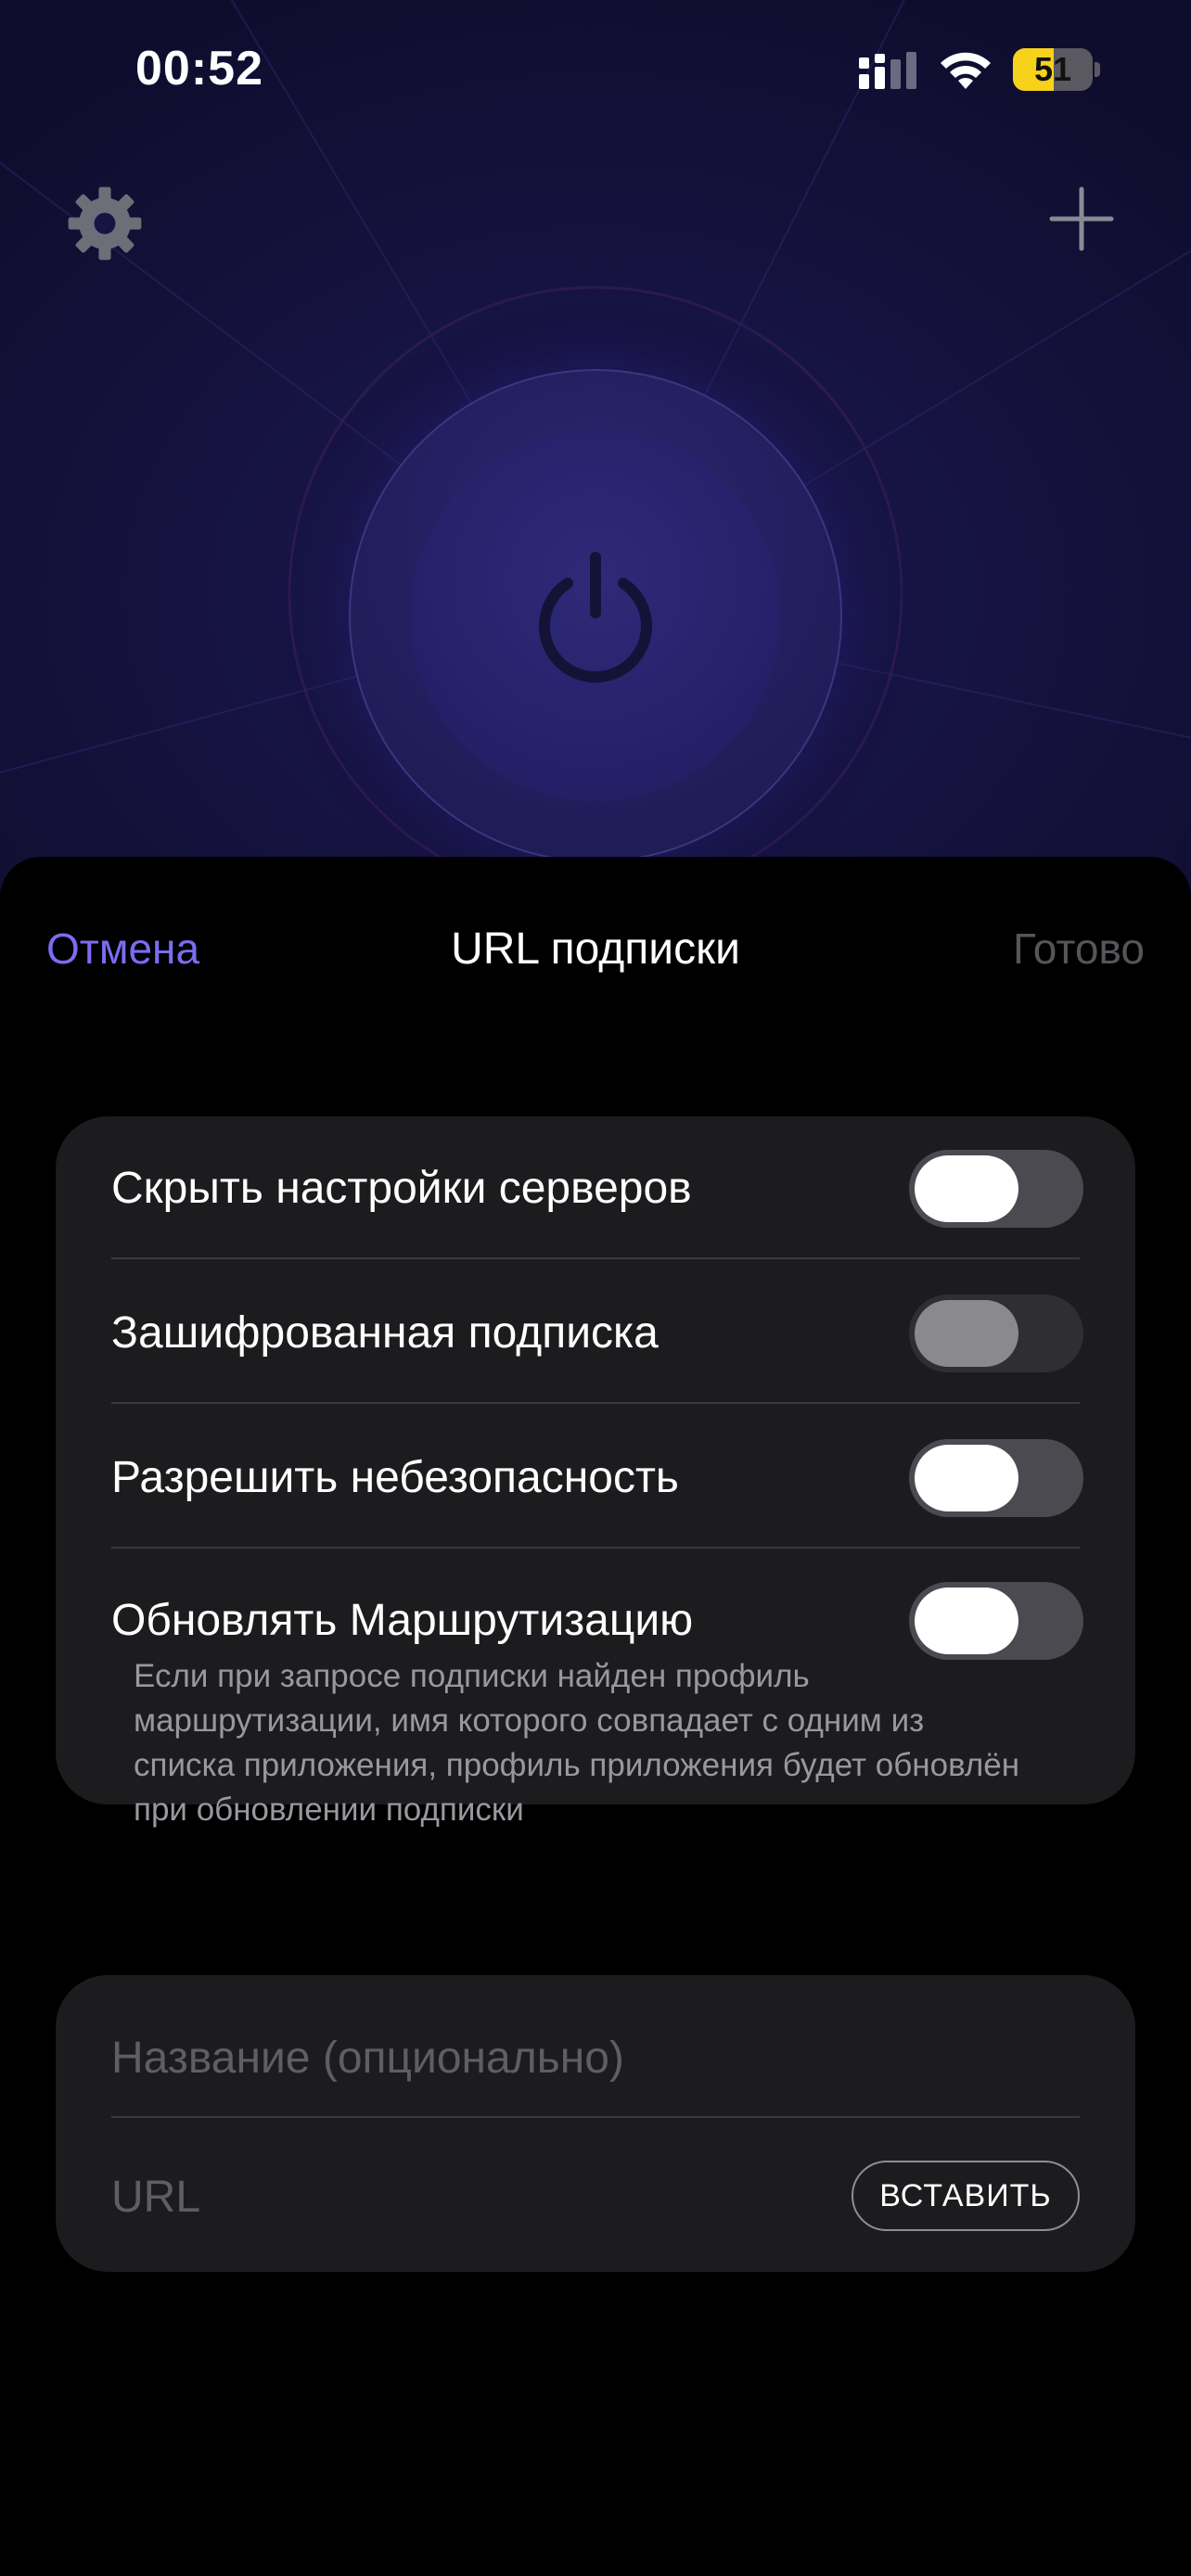 The height and width of the screenshot is (2576, 1191). What do you see at coordinates (1097, 69) in the screenshot?
I see `battery-nub` at bounding box center [1097, 69].